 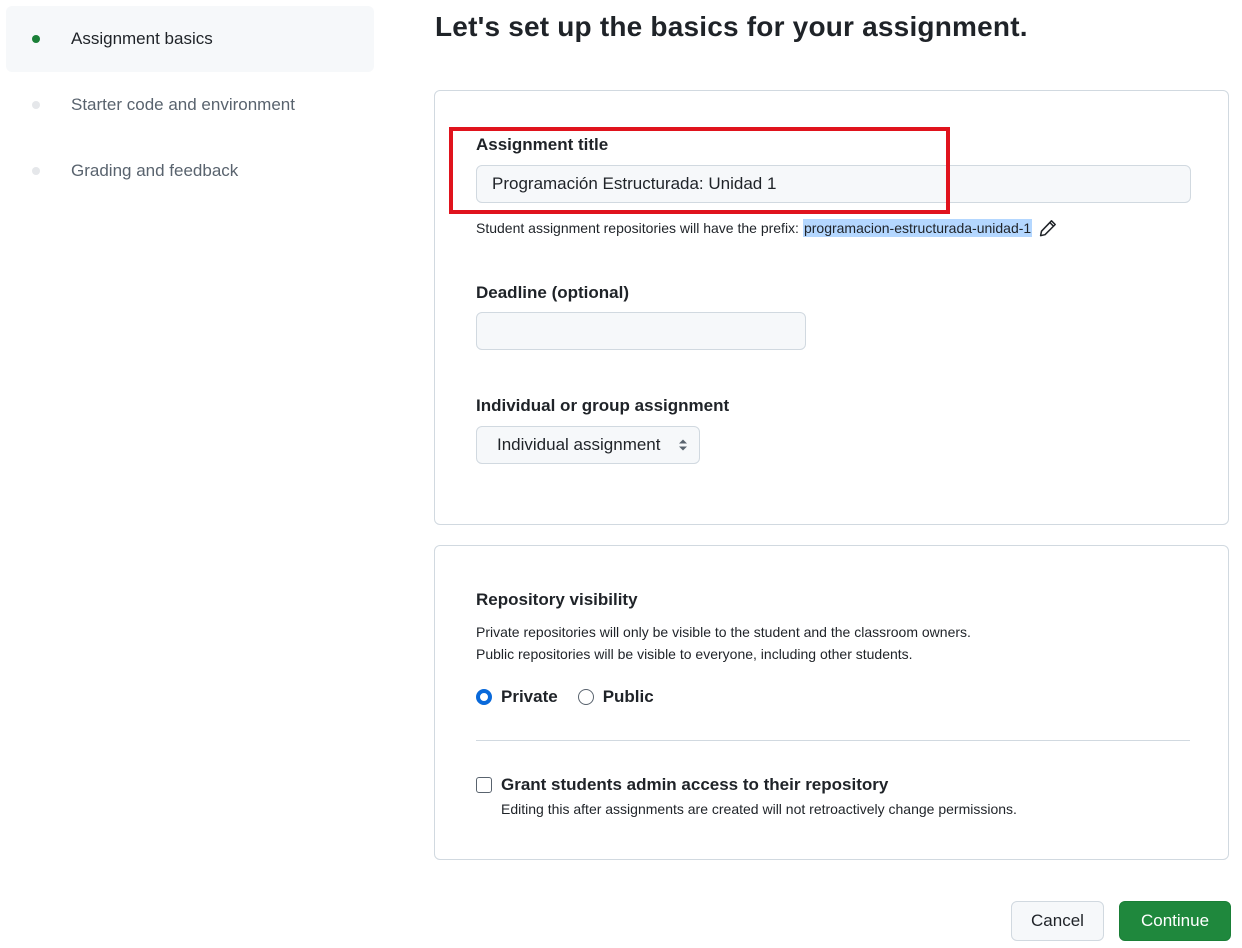 What do you see at coordinates (603, 405) in the screenshot?
I see `assignment-type-label: Individual or group assignment` at bounding box center [603, 405].